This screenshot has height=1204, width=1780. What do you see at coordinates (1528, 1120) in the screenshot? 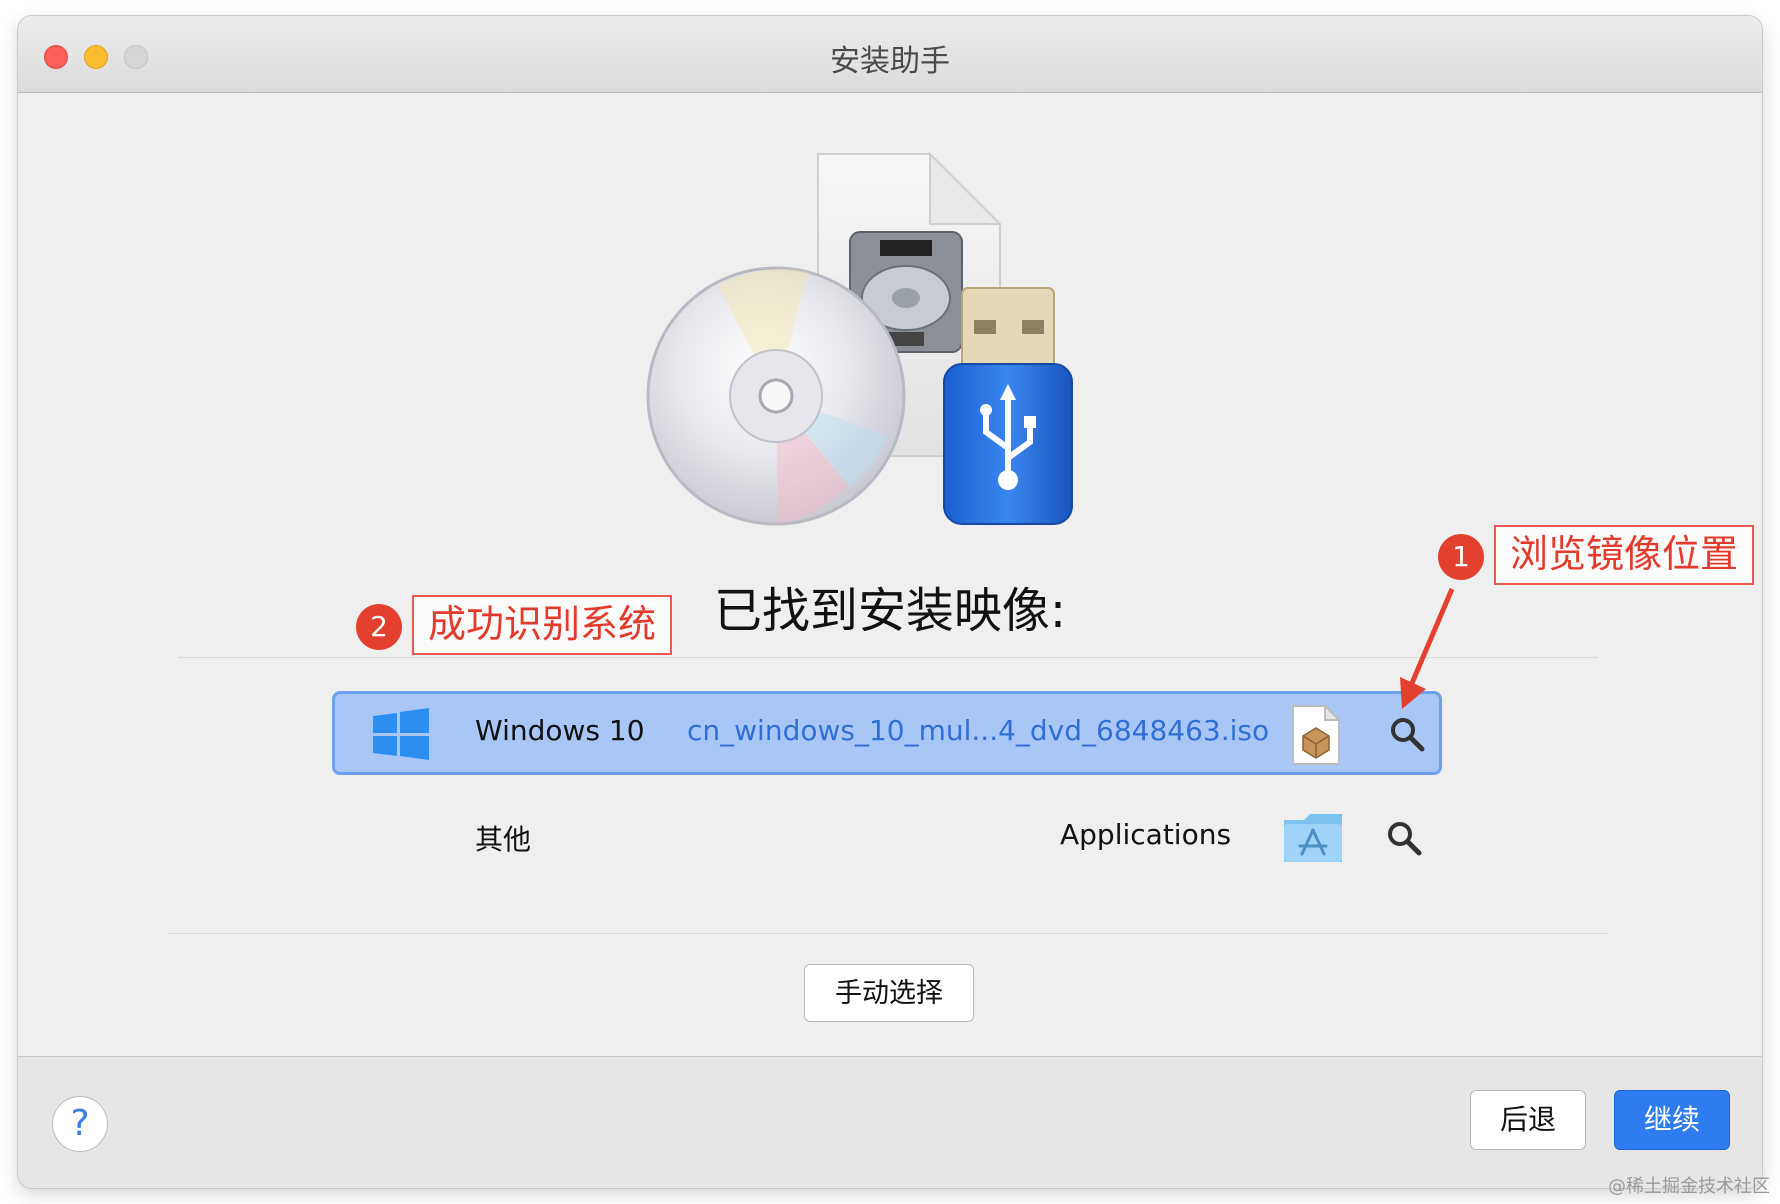
I see `back-button: 后退` at bounding box center [1528, 1120].